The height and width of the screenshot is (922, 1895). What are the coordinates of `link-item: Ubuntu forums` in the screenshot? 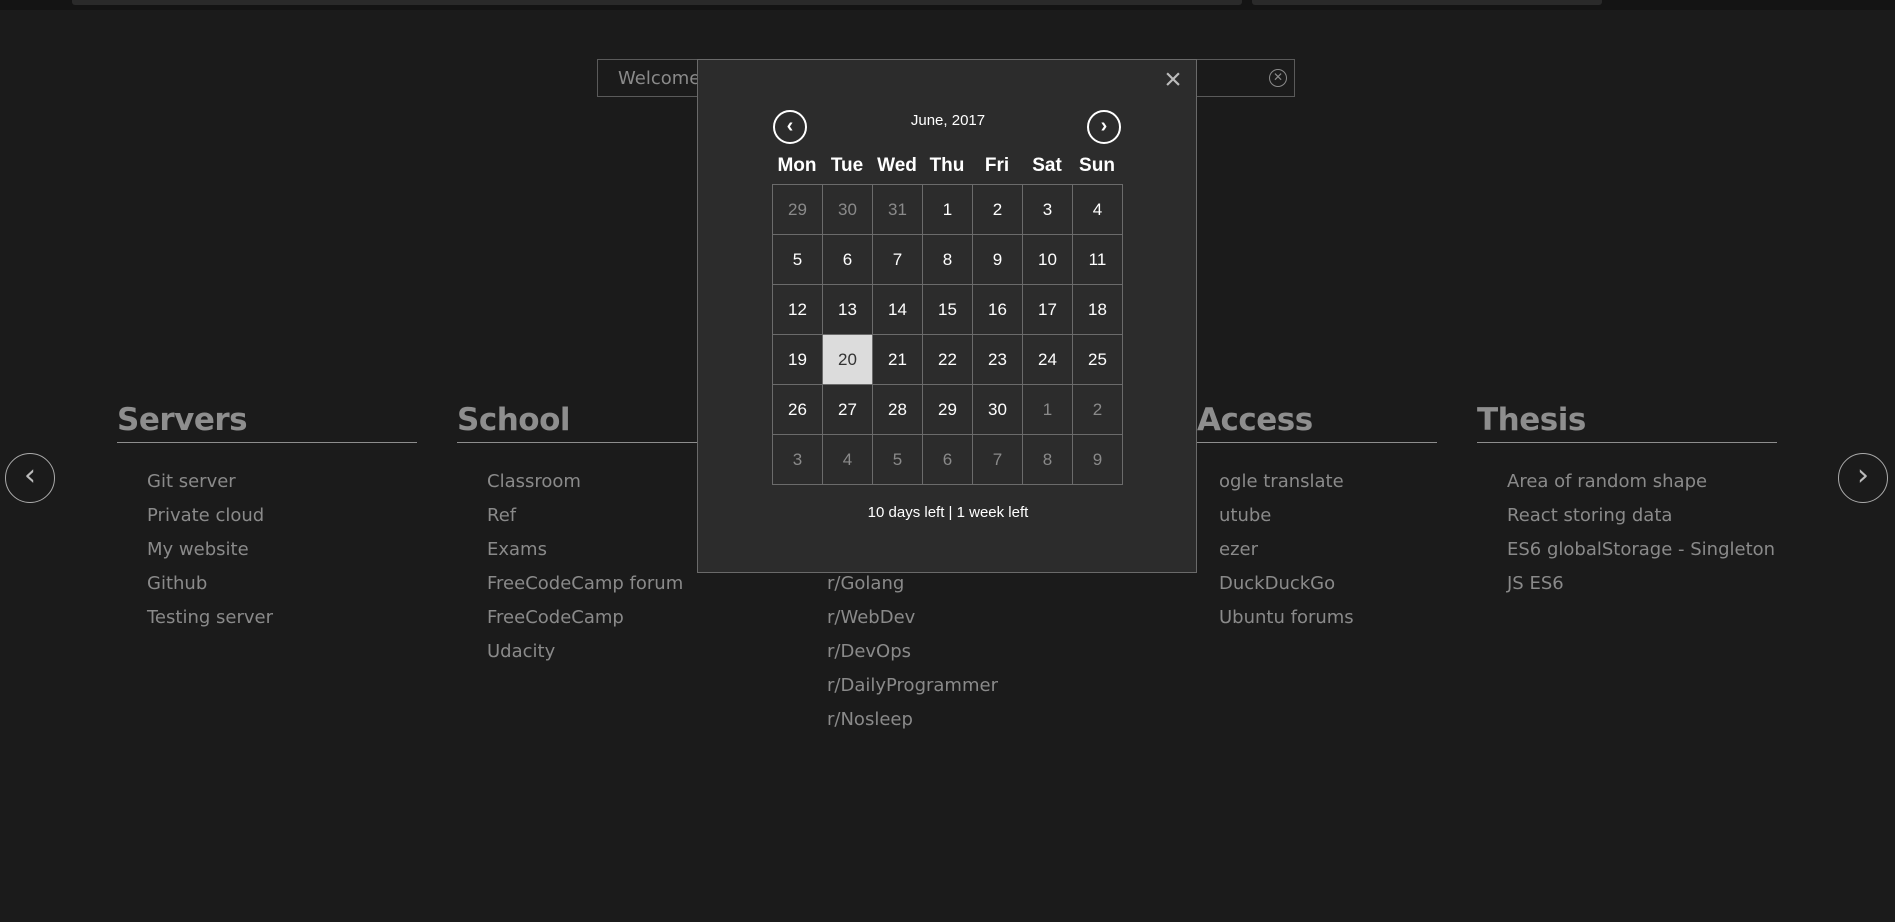 It's located at (1328, 618).